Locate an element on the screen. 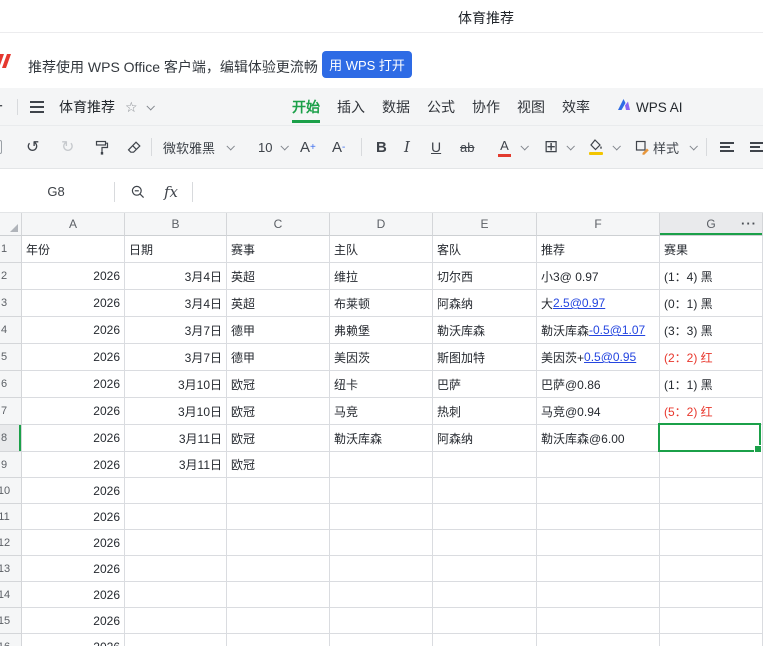  cell-A2: 2026 is located at coordinates (73, 276).